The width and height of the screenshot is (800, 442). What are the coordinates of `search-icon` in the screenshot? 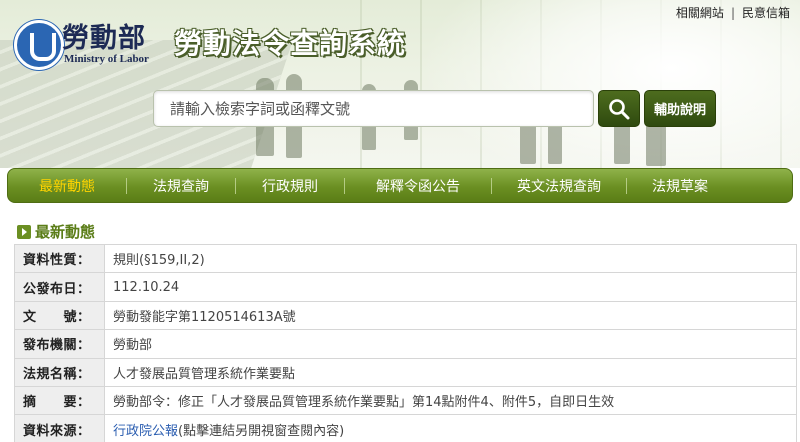 It's located at (619, 108).